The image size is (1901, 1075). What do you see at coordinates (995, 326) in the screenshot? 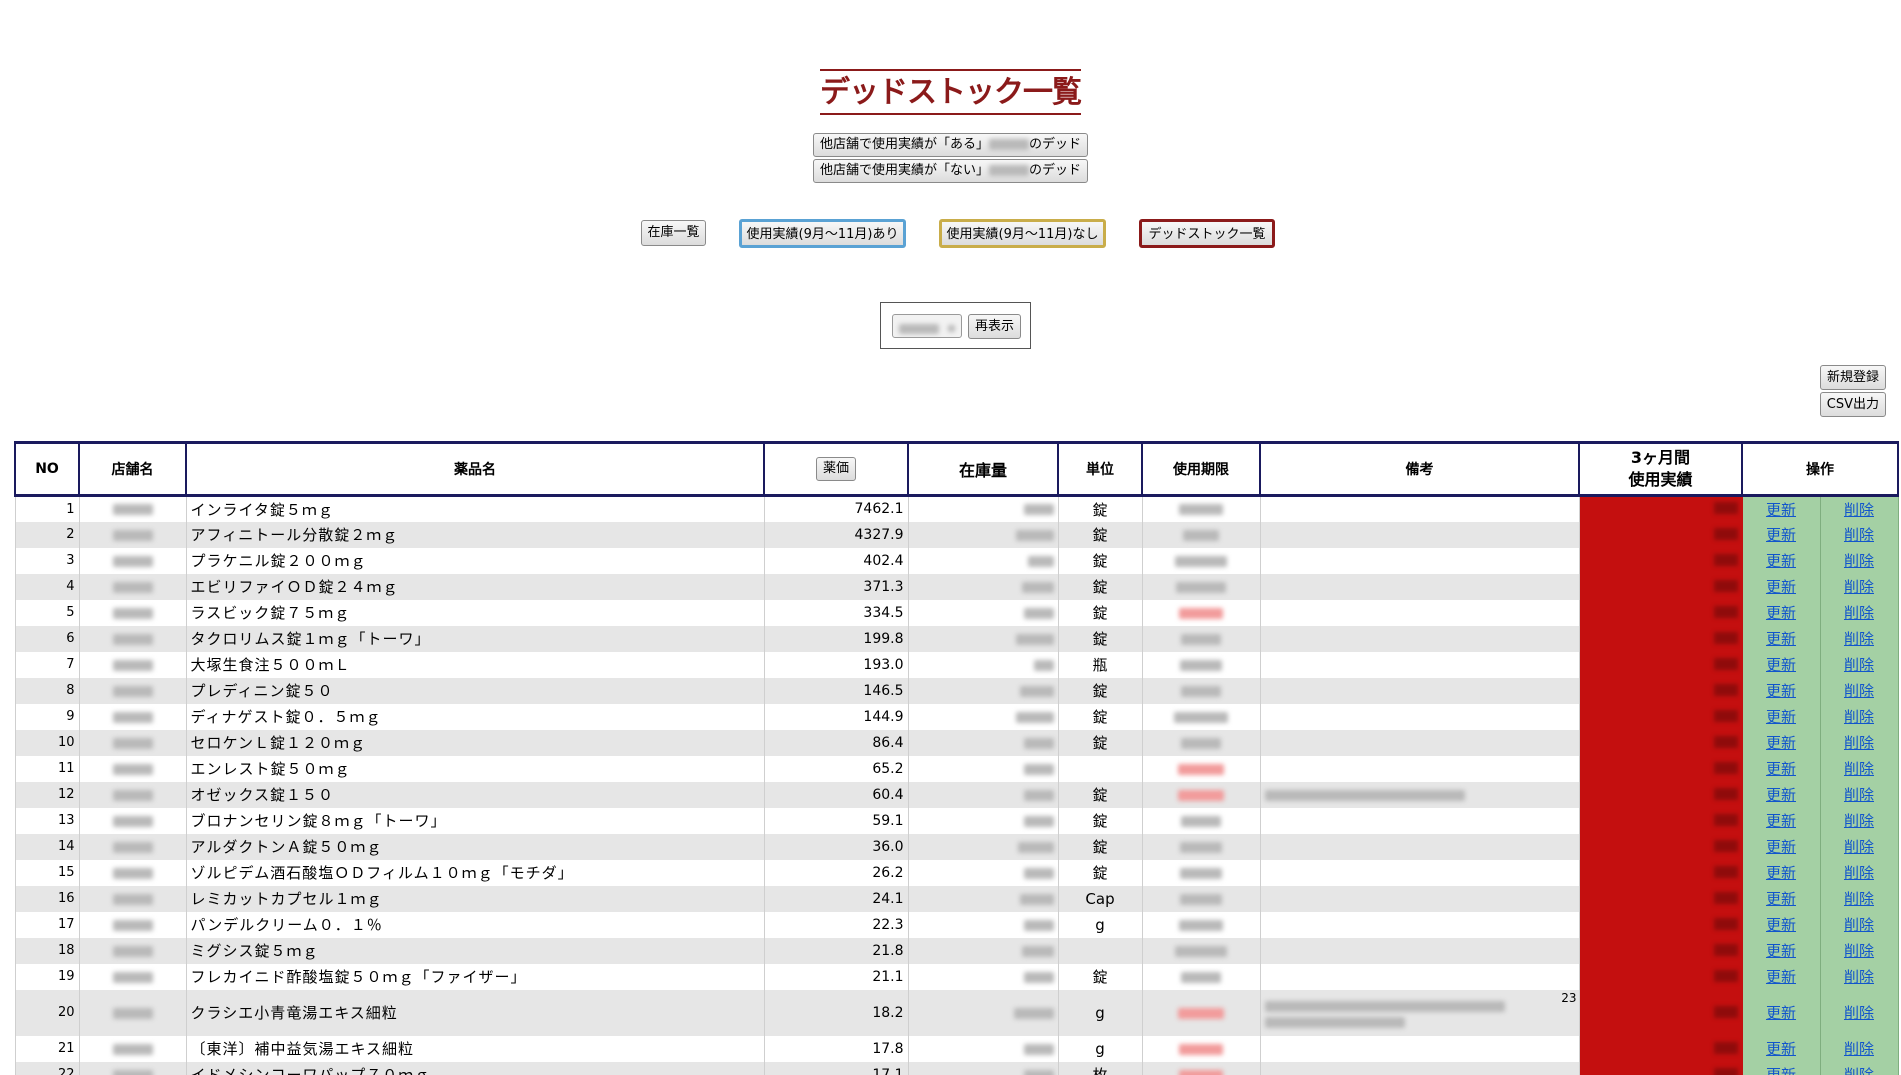
I see `refresh-button: 再表示` at bounding box center [995, 326].